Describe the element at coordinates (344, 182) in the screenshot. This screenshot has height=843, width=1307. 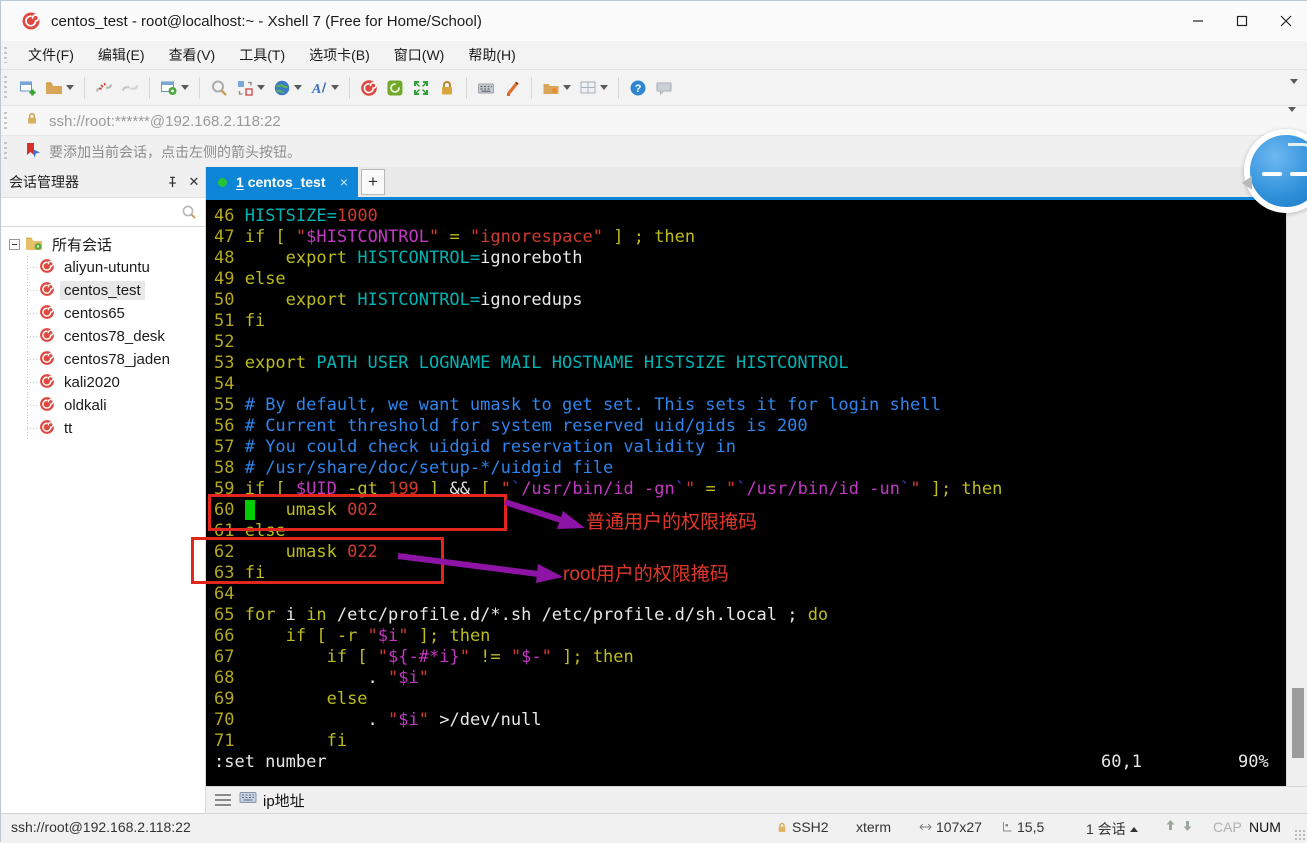
I see `tab-close-icon: ×` at that location.